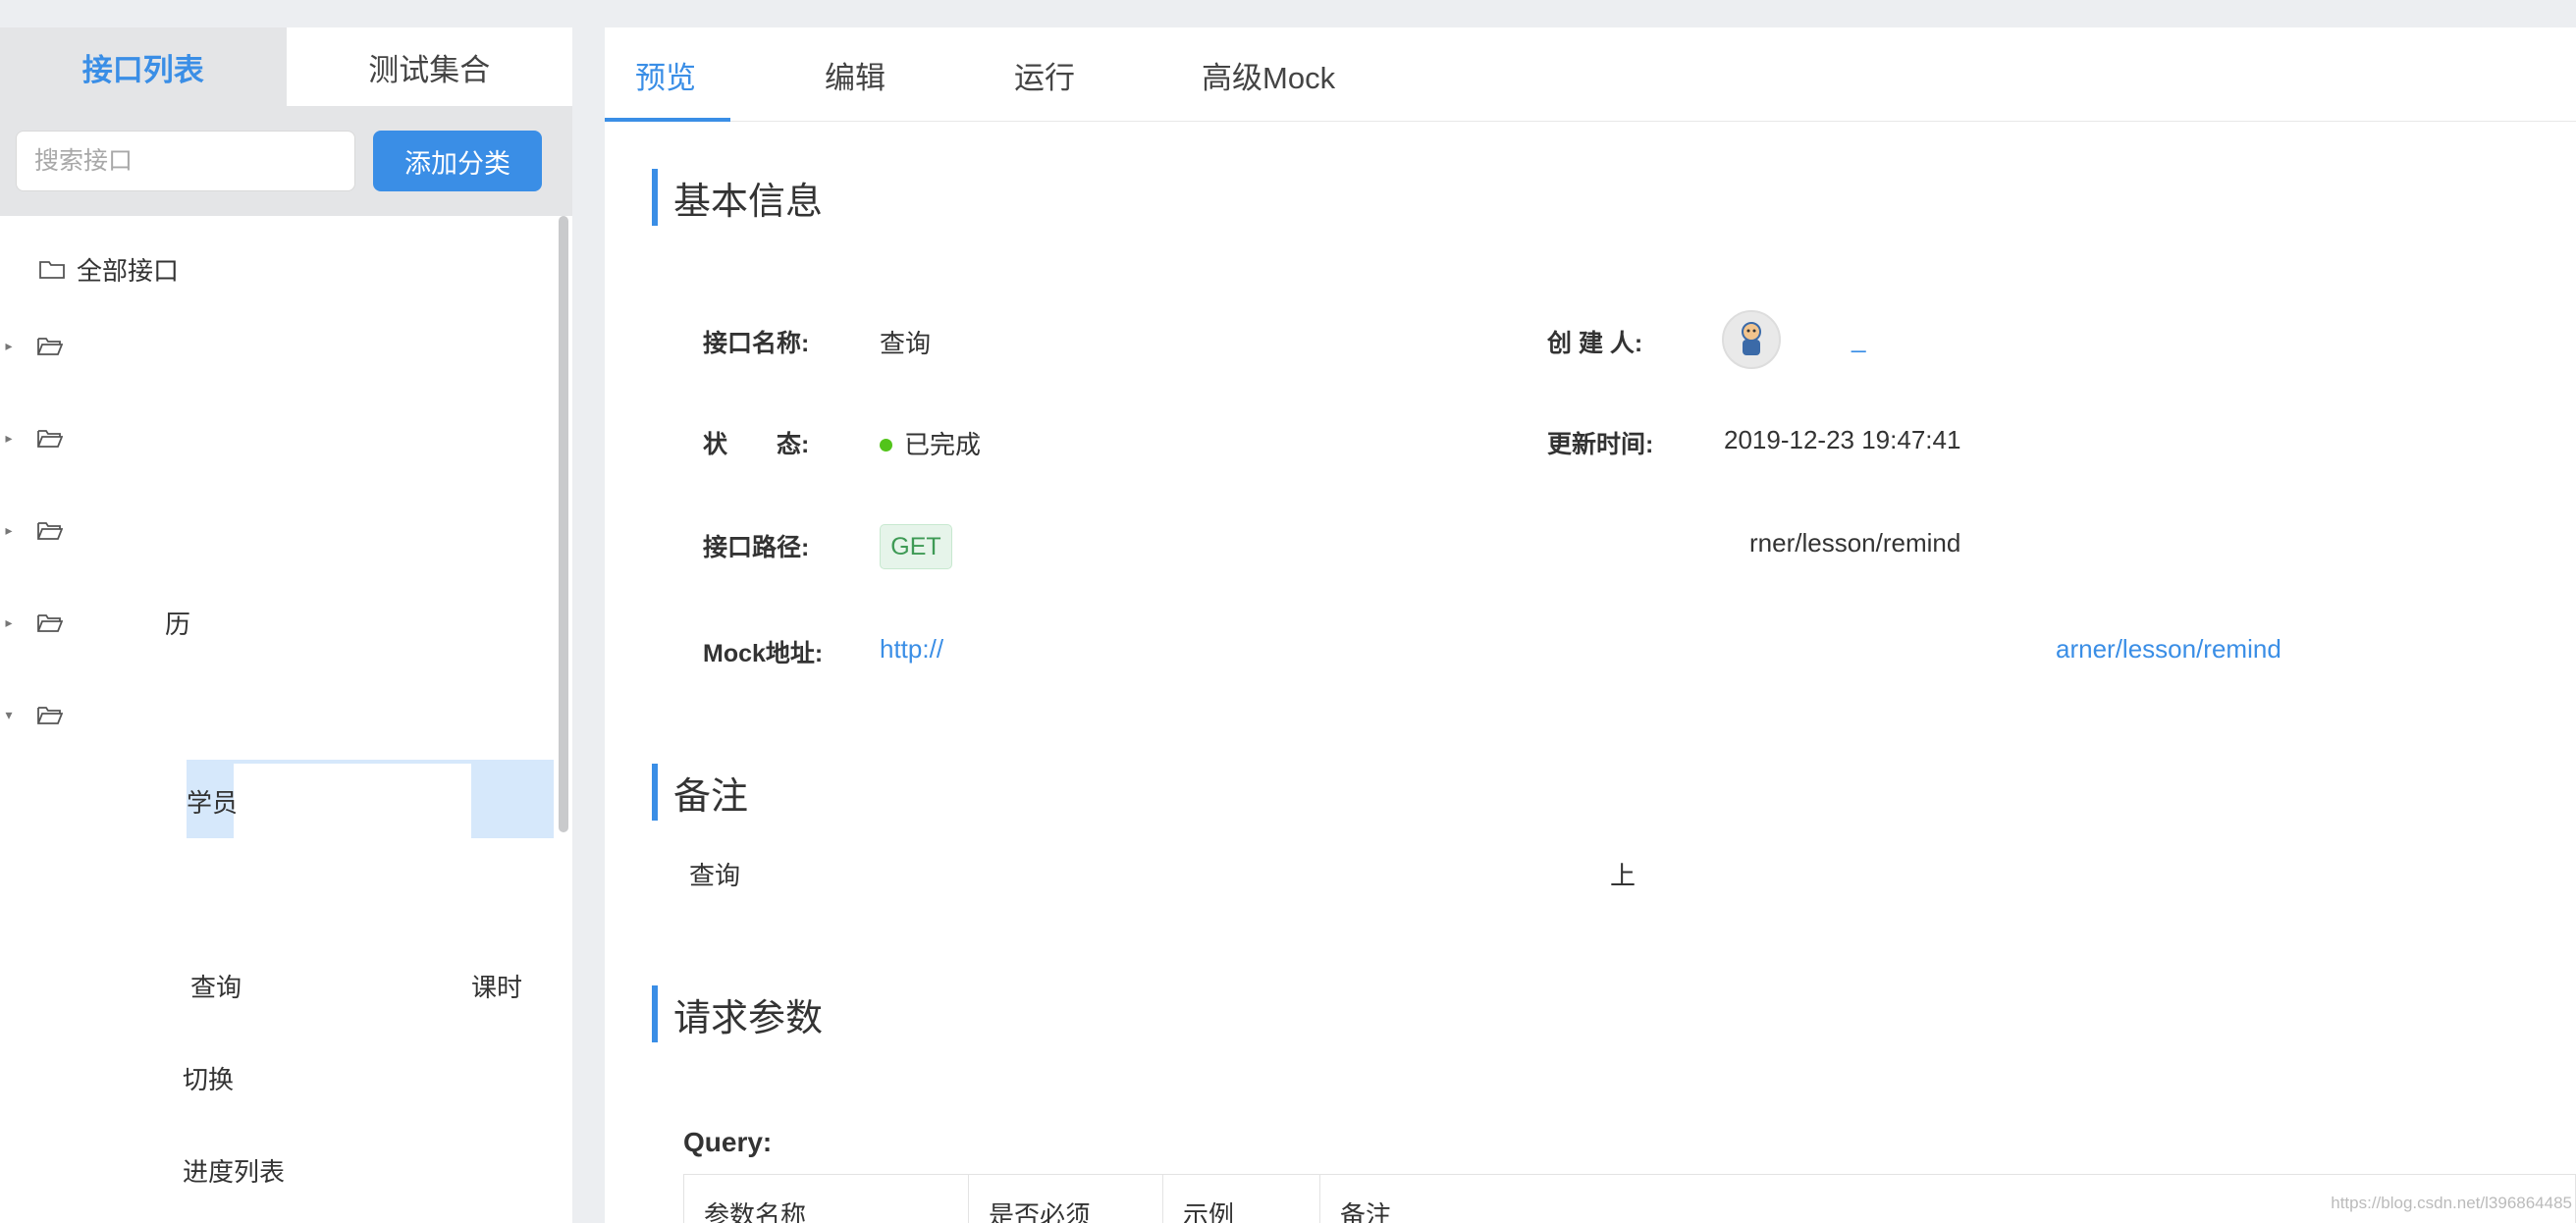 The image size is (2576, 1223). I want to click on sidebar-tabs: 接口列表 测试集合, so click(286, 67).